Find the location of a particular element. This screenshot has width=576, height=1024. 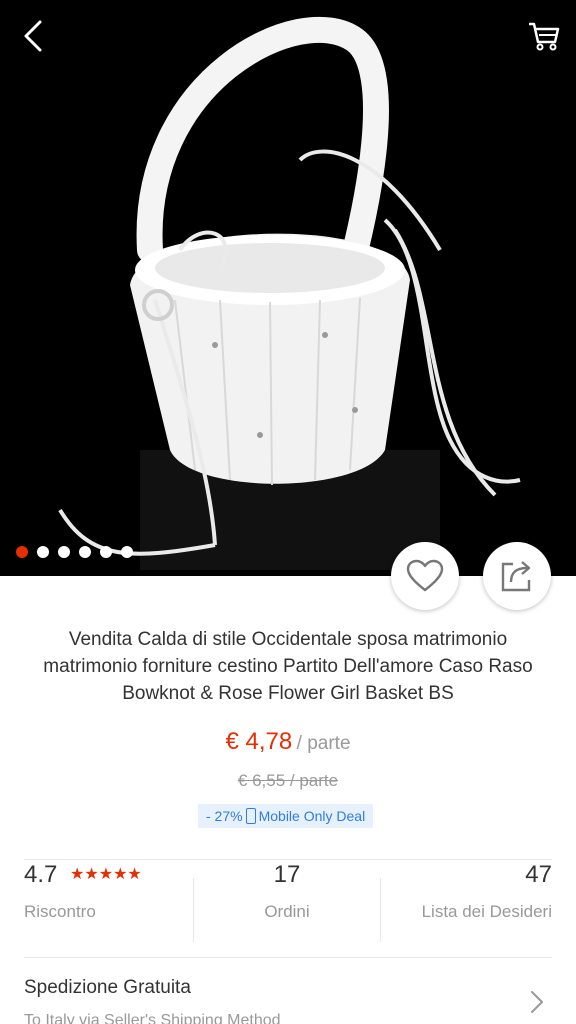

original-price: € 6,55 / parte is located at coordinates (288, 780).